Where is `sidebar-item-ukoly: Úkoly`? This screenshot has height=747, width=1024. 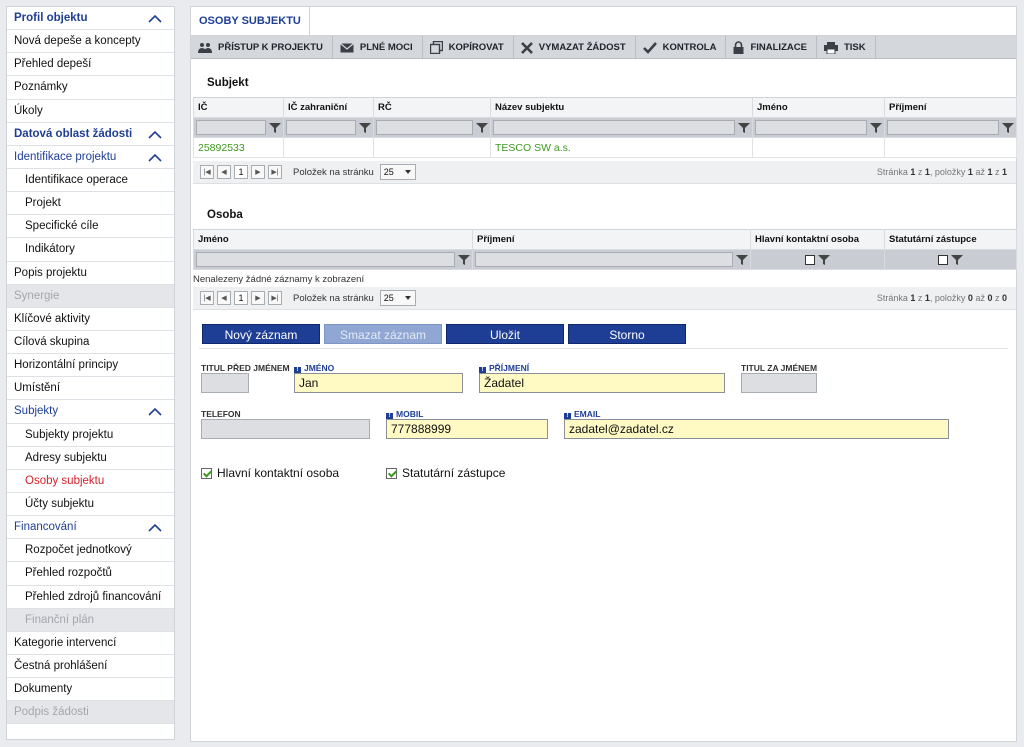 sidebar-item-ukoly: Úkoly is located at coordinates (90, 111).